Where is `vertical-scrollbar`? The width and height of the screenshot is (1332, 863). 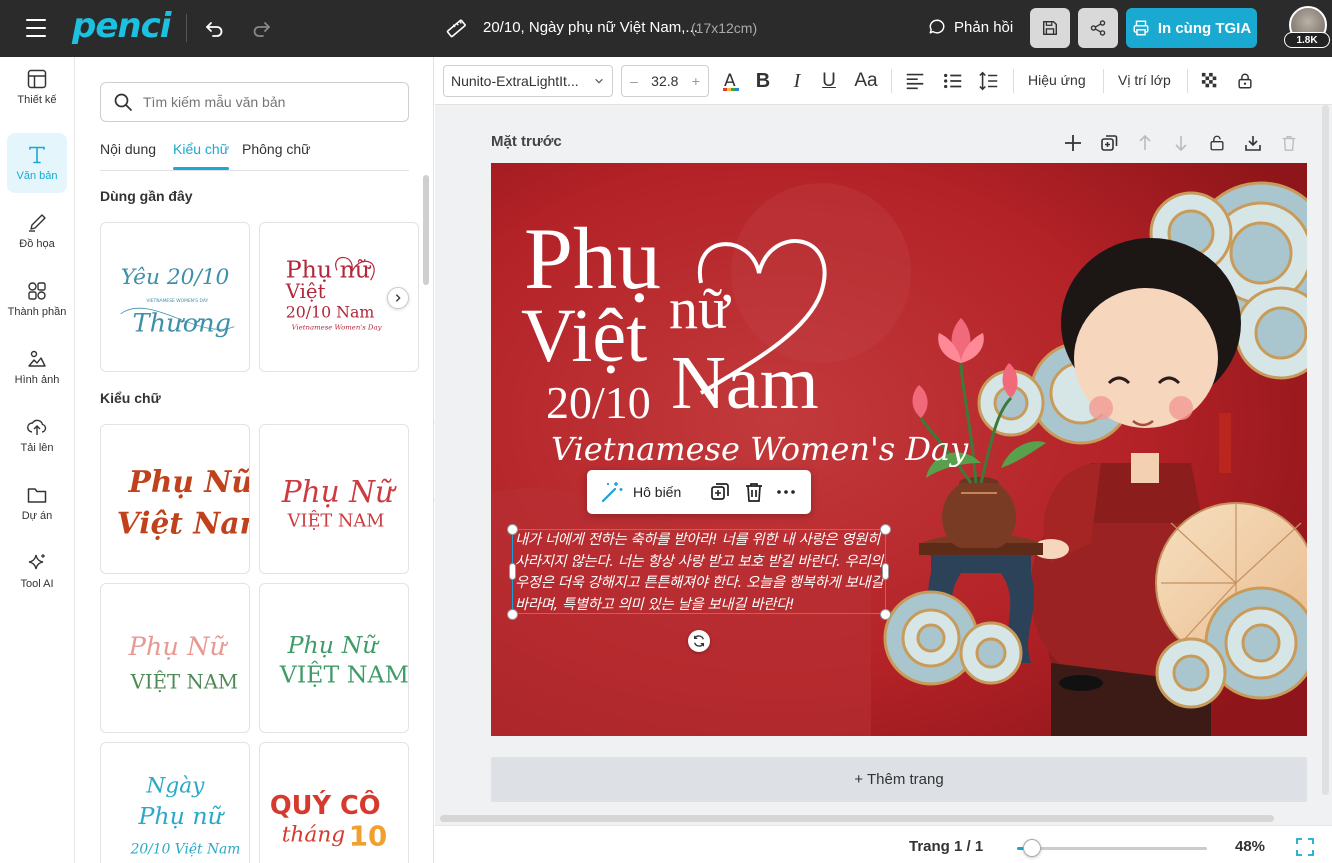
vertical-scrollbar is located at coordinates (1325, 450).